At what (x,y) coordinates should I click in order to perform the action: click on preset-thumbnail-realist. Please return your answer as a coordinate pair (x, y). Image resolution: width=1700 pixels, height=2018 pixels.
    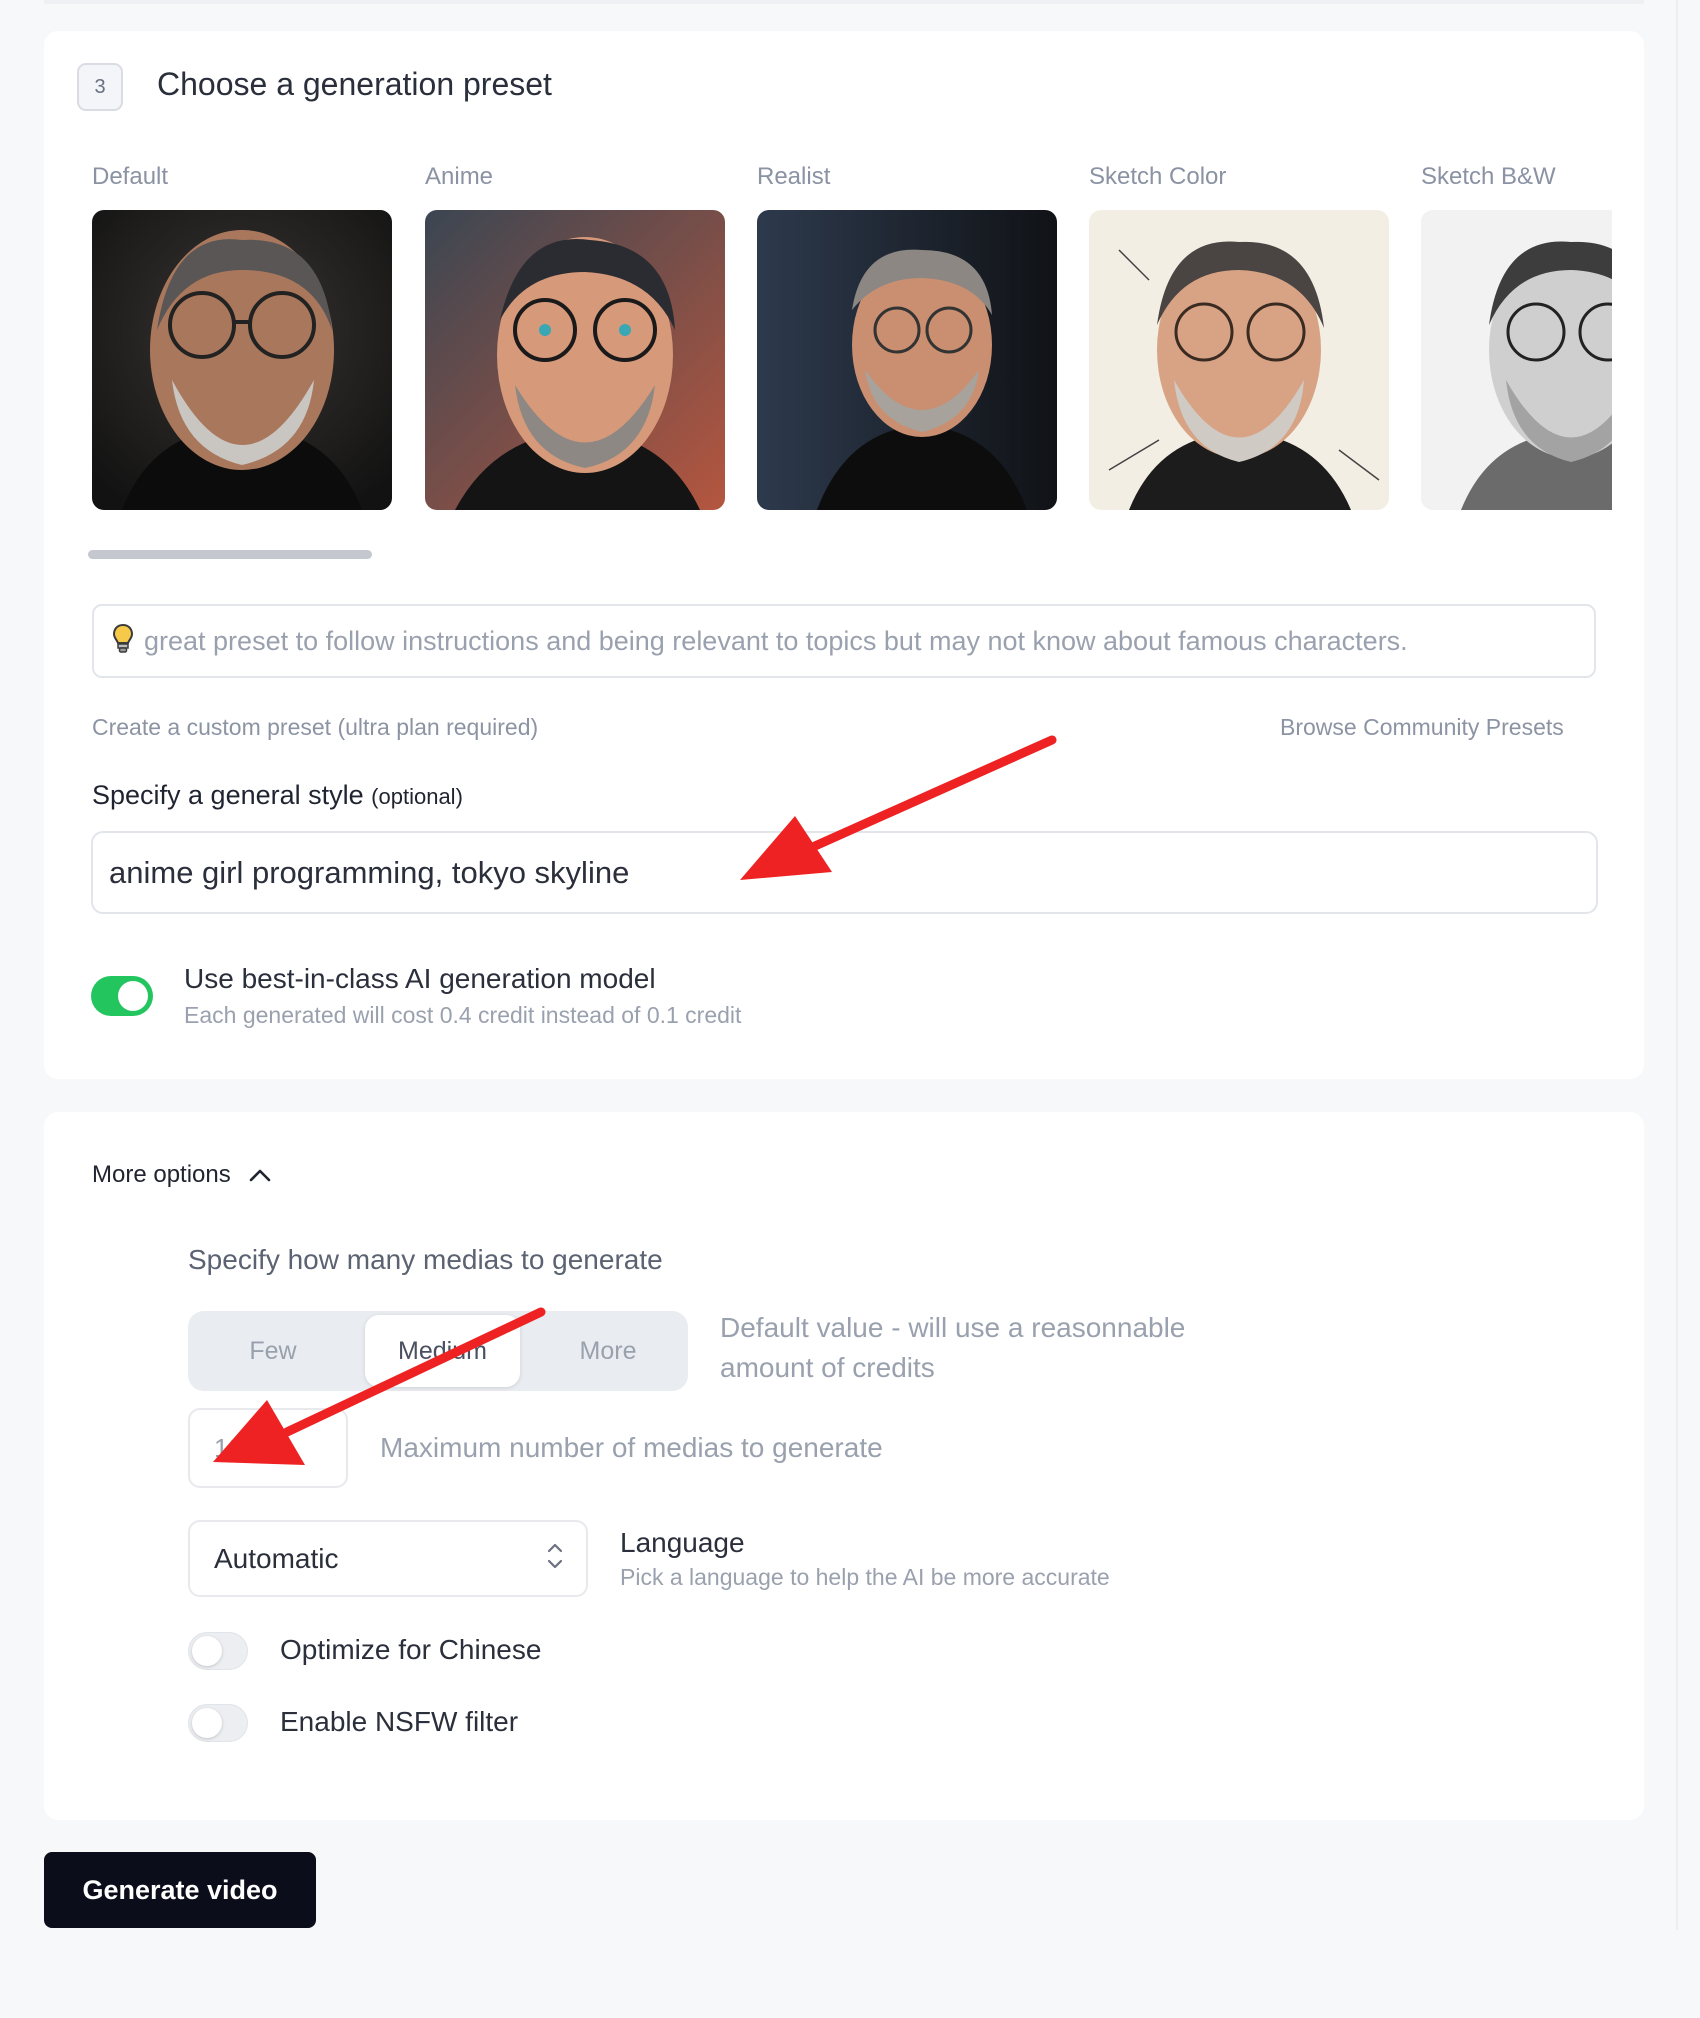
    Looking at the image, I should click on (907, 360).